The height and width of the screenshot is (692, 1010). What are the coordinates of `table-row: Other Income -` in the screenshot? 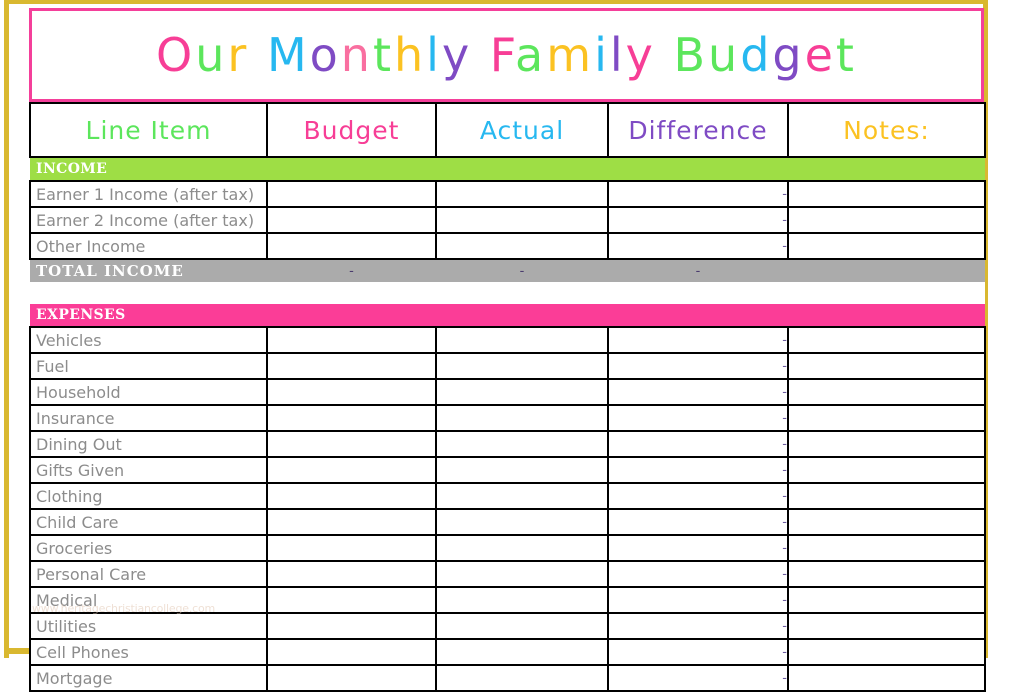 It's located at (507, 246).